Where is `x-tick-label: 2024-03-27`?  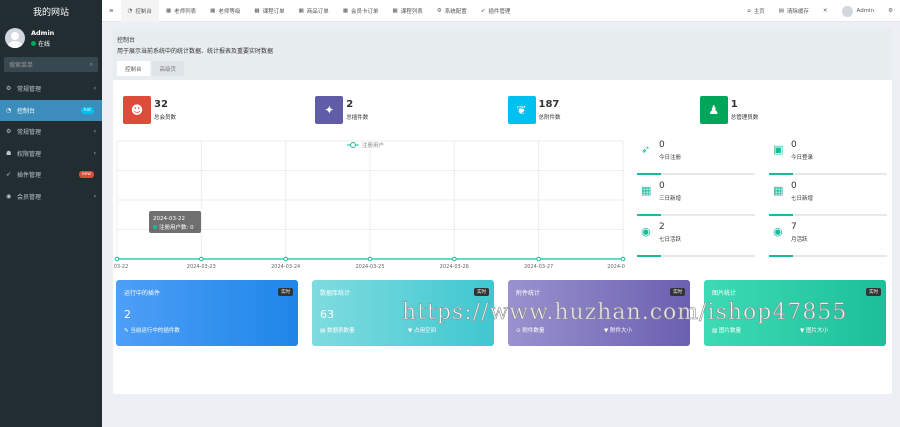 x-tick-label: 2024-03-27 is located at coordinates (538, 267).